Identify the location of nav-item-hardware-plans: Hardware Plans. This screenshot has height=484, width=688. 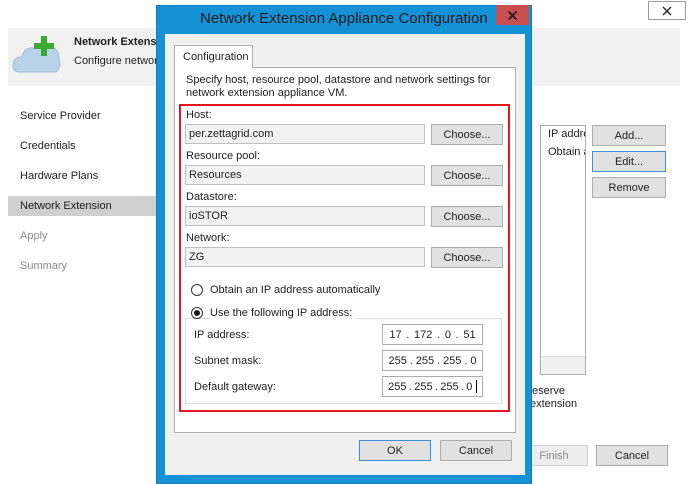
(82, 176).